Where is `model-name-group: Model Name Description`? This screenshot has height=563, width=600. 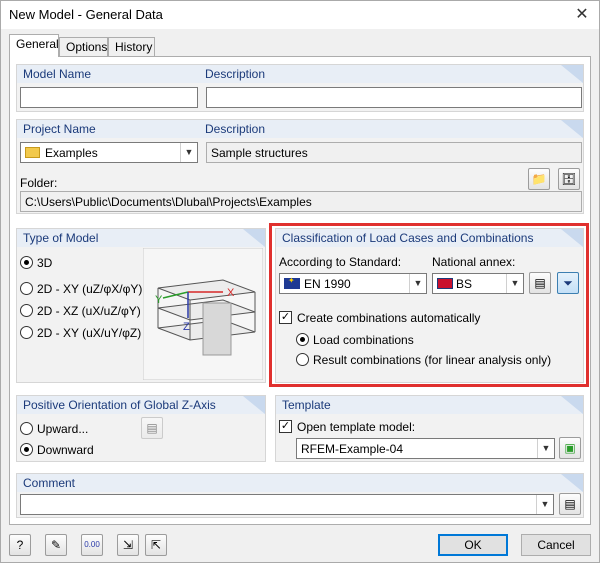
model-name-group: Model Name Description is located at coordinates (300, 88).